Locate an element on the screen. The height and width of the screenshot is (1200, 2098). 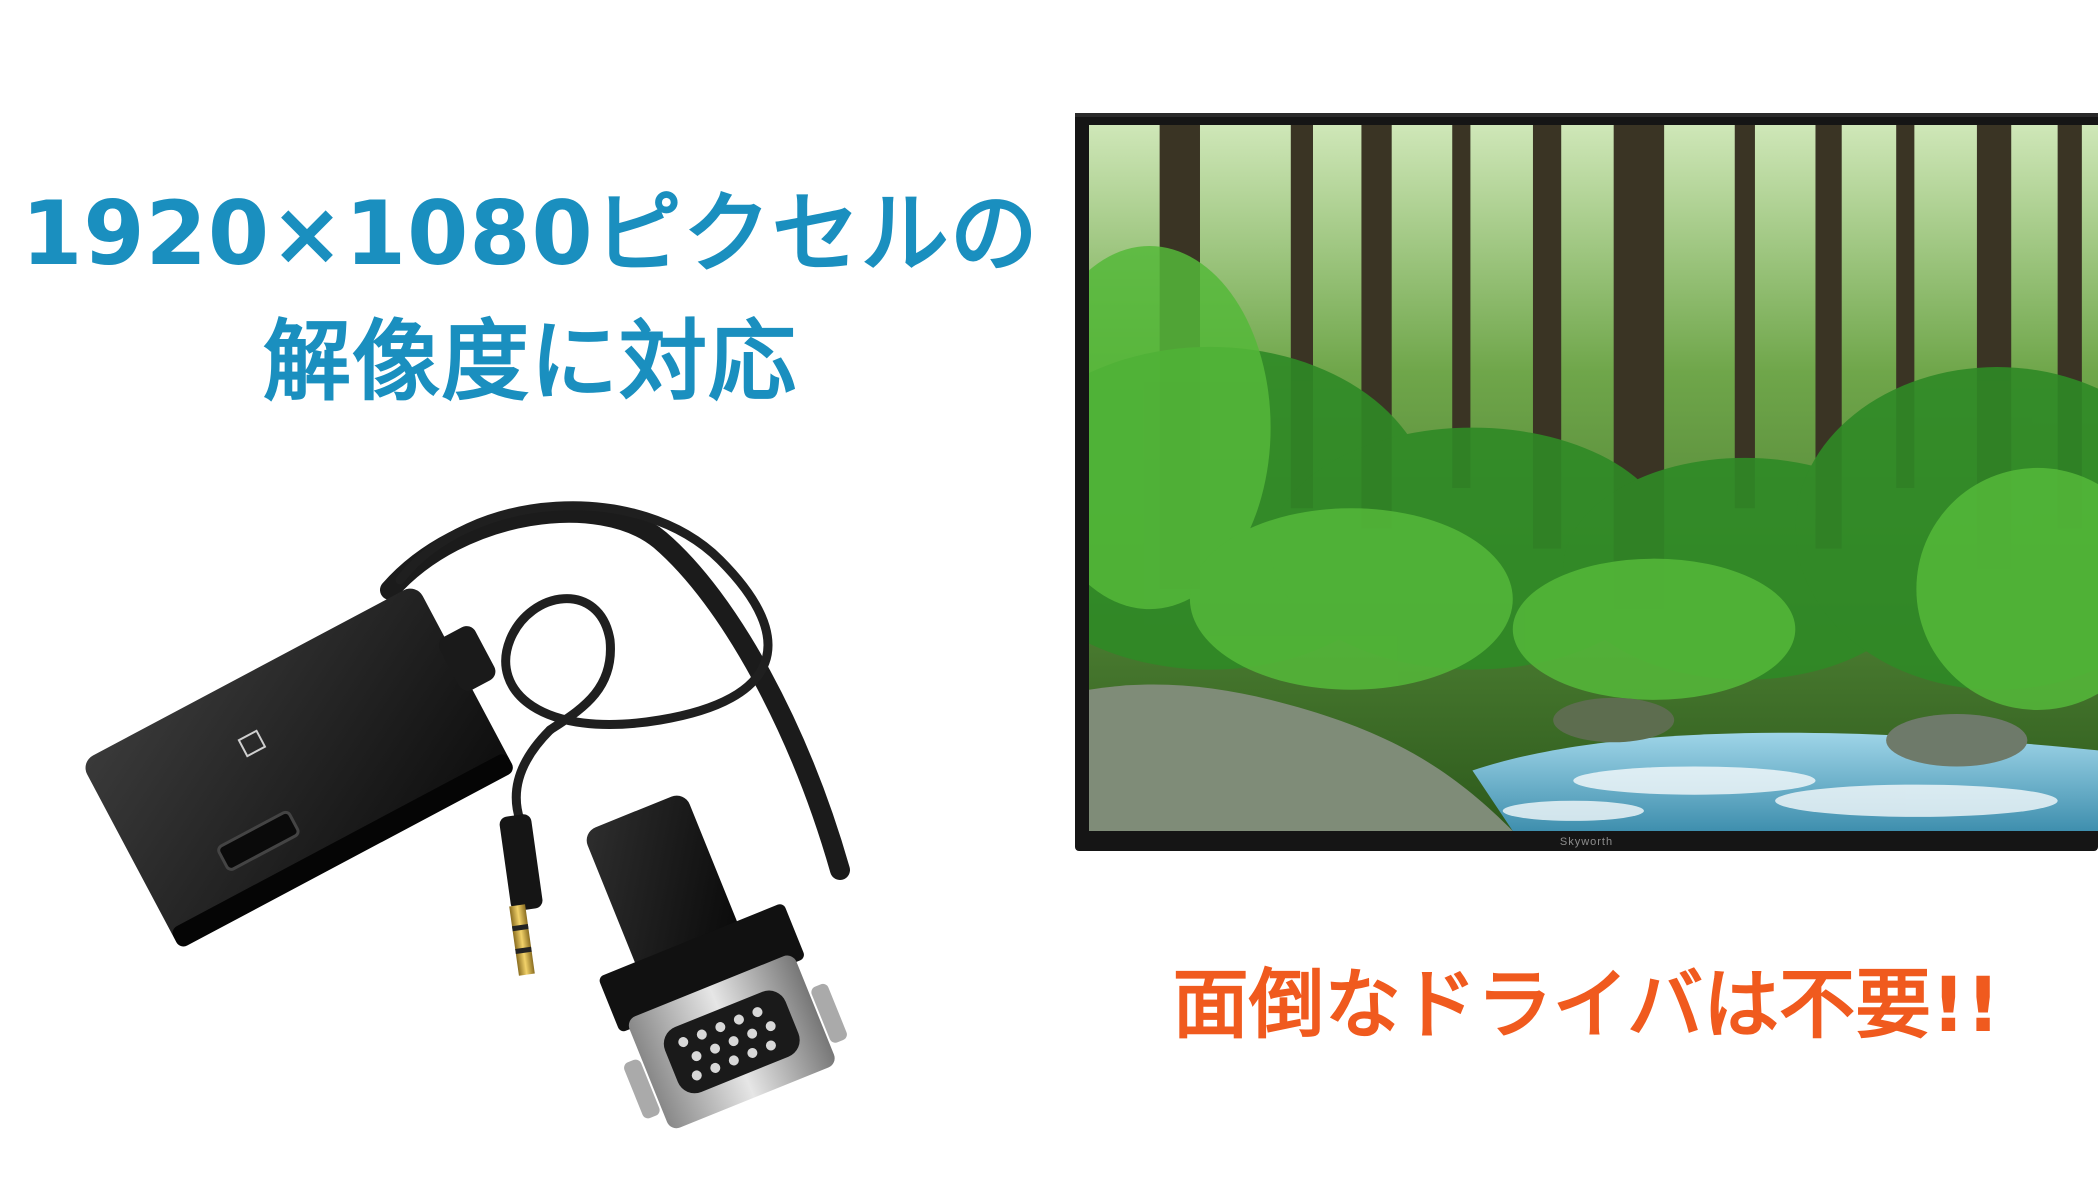
tagline: 面倒なドライバは不要!! is located at coordinates (1586, 1004).